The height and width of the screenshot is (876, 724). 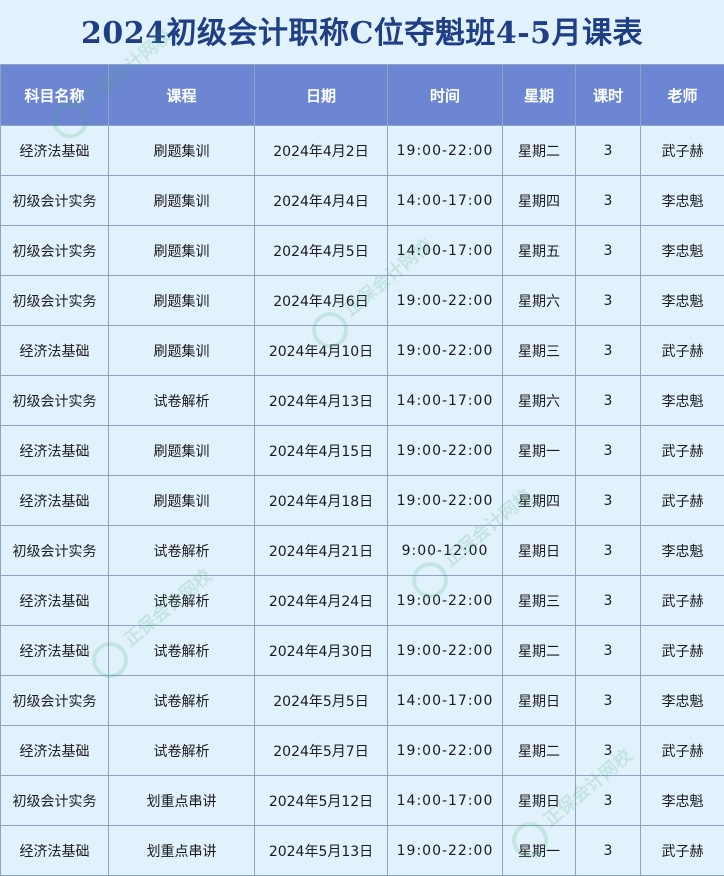 I want to click on cell-date: 2024年5月5日, so click(x=321, y=700).